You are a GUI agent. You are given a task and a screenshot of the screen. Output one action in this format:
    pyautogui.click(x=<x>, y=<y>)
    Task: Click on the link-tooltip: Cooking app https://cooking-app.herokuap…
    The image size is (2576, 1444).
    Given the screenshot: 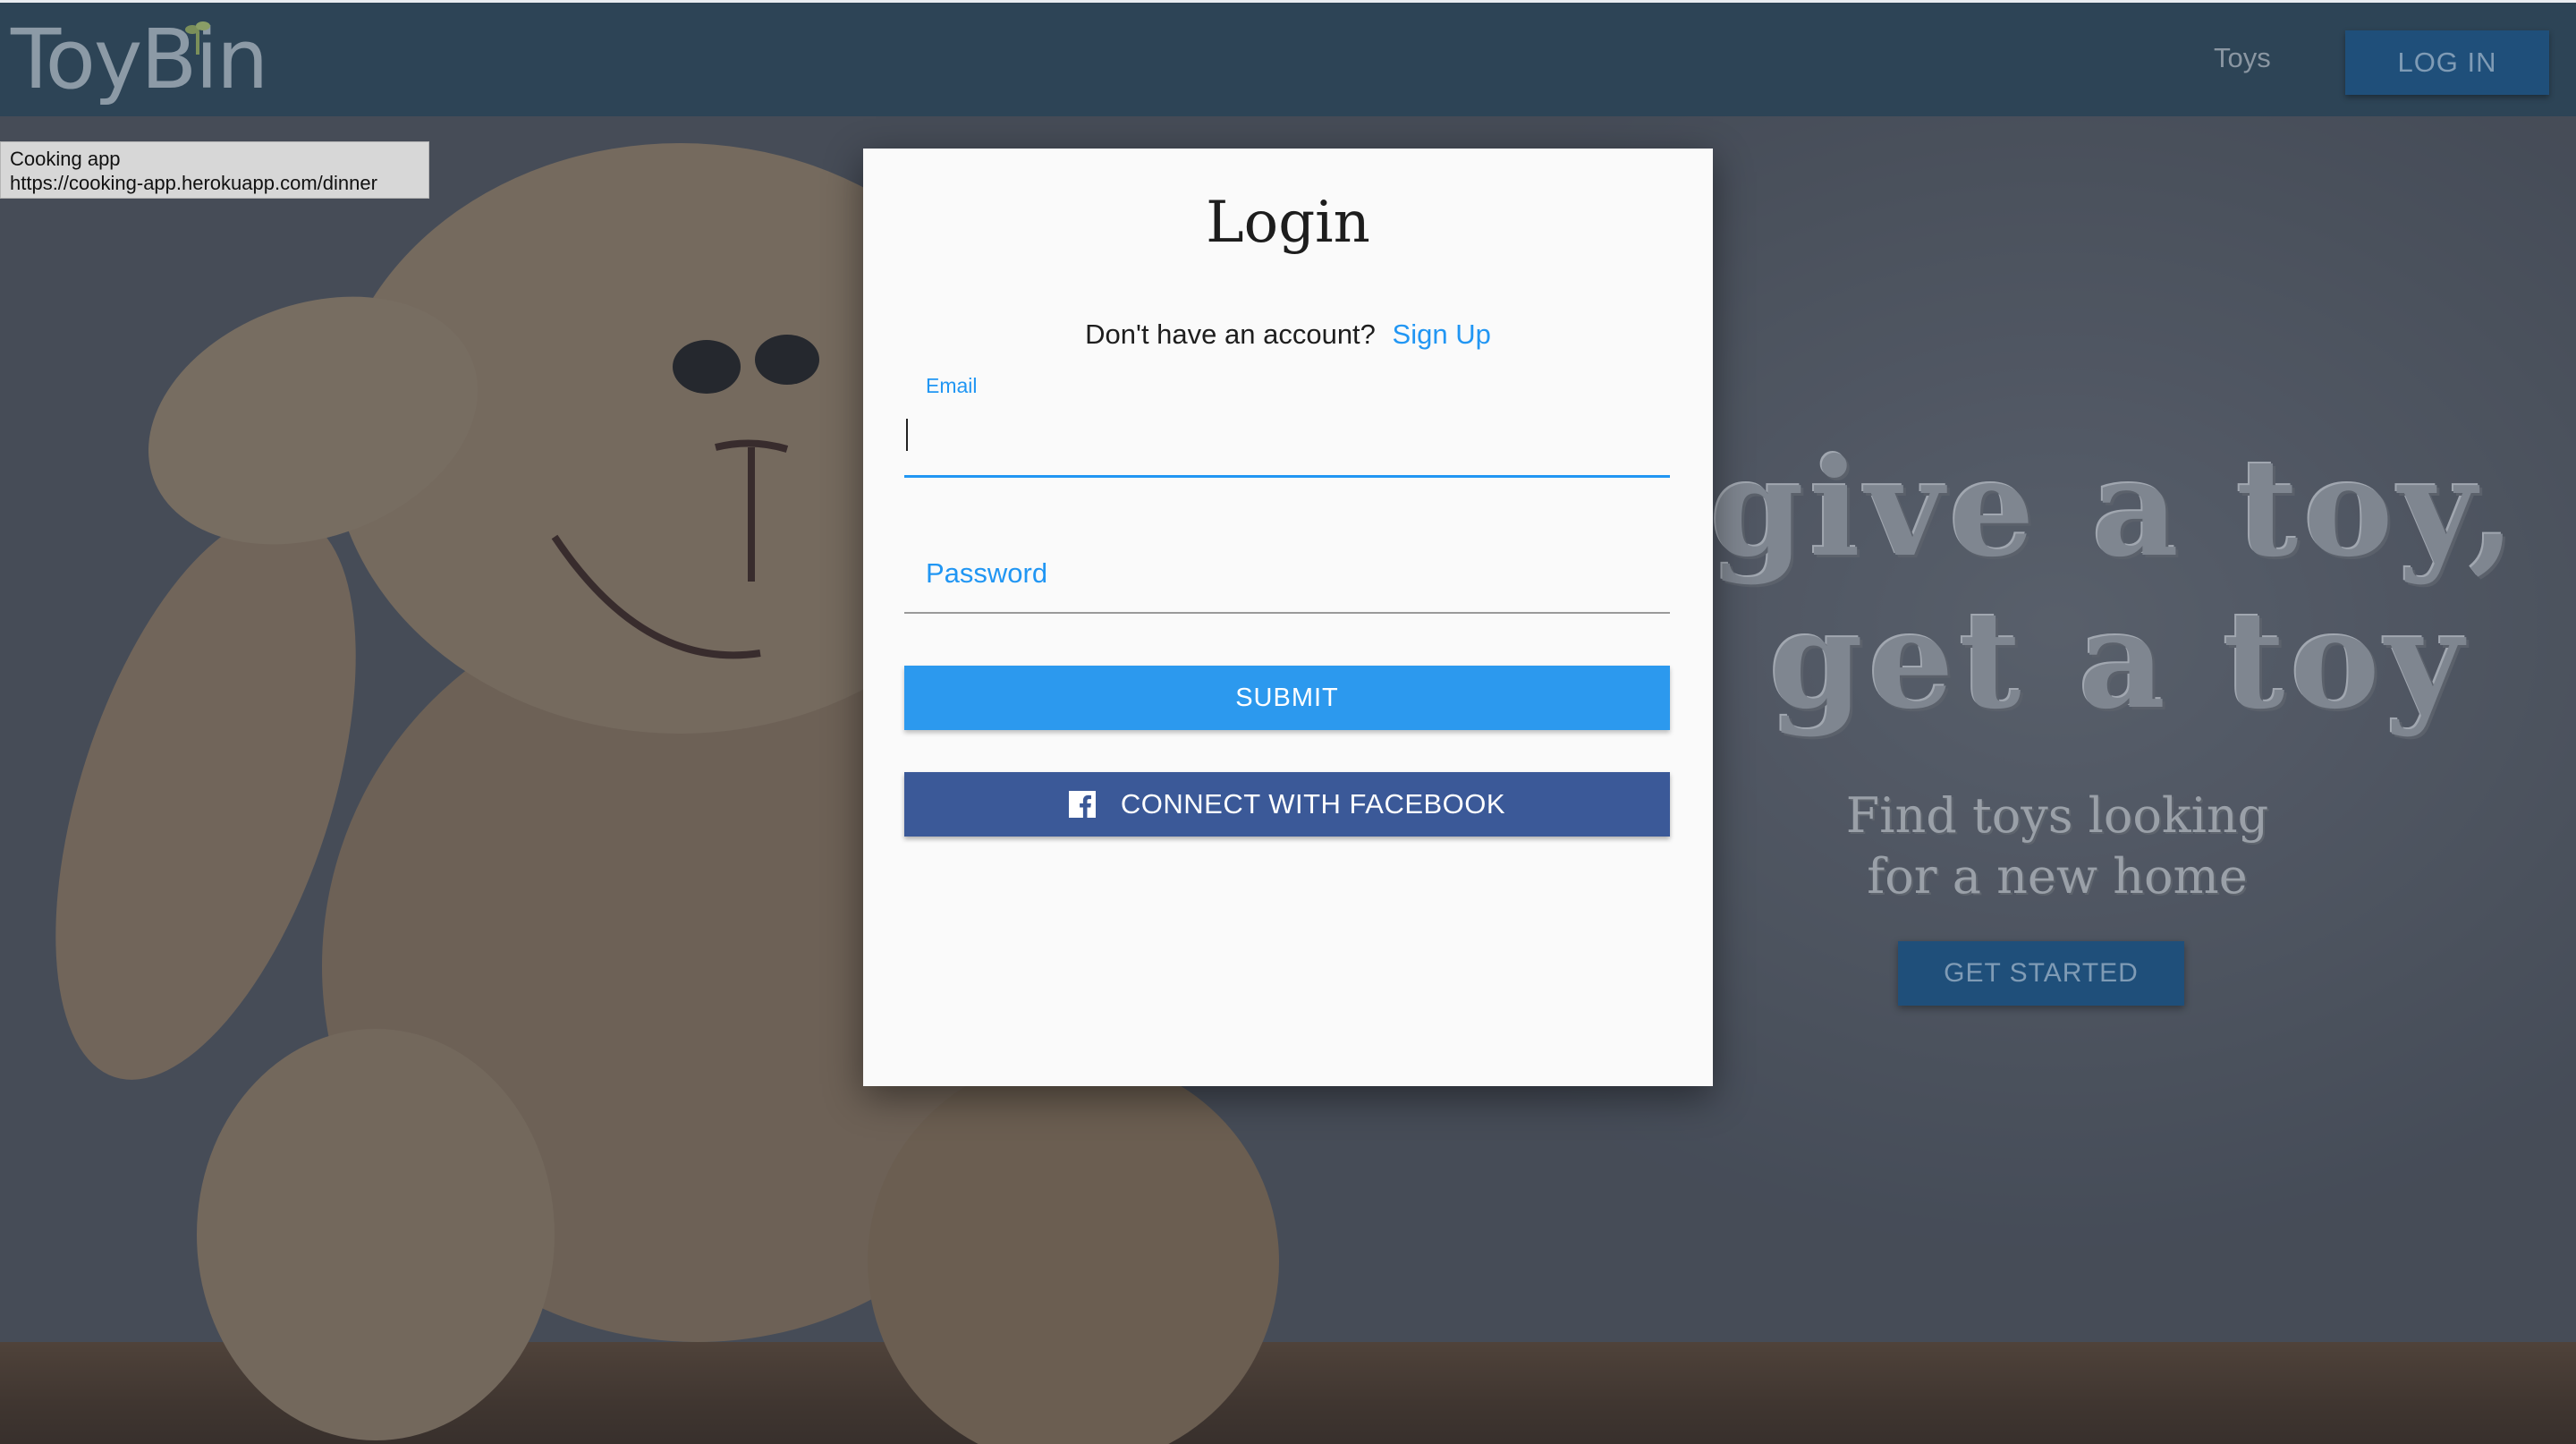 What is the action you would take?
    pyautogui.click(x=214, y=170)
    